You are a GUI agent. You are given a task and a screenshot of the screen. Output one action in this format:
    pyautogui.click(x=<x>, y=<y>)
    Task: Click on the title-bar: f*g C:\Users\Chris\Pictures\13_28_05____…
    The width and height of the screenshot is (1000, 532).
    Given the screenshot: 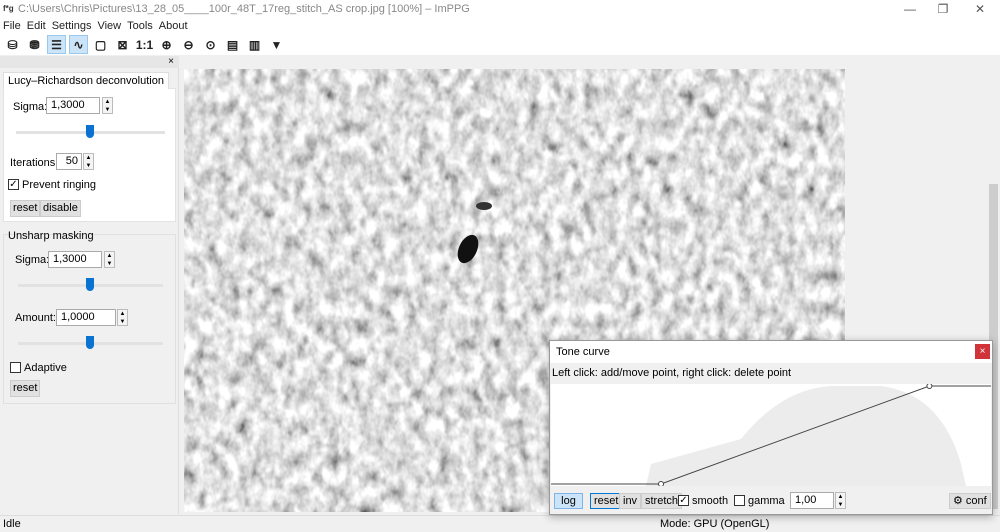 What is the action you would take?
    pyautogui.click(x=500, y=9)
    